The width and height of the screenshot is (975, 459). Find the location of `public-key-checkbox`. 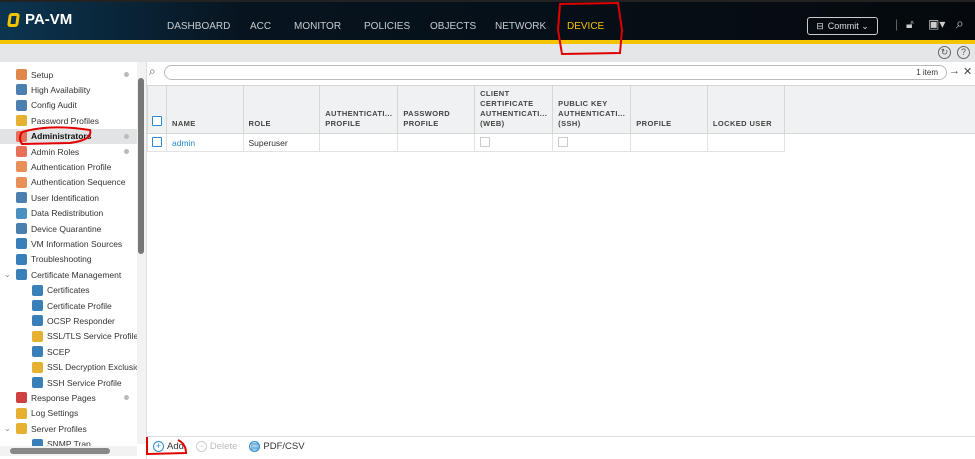

public-key-checkbox is located at coordinates (592, 142).